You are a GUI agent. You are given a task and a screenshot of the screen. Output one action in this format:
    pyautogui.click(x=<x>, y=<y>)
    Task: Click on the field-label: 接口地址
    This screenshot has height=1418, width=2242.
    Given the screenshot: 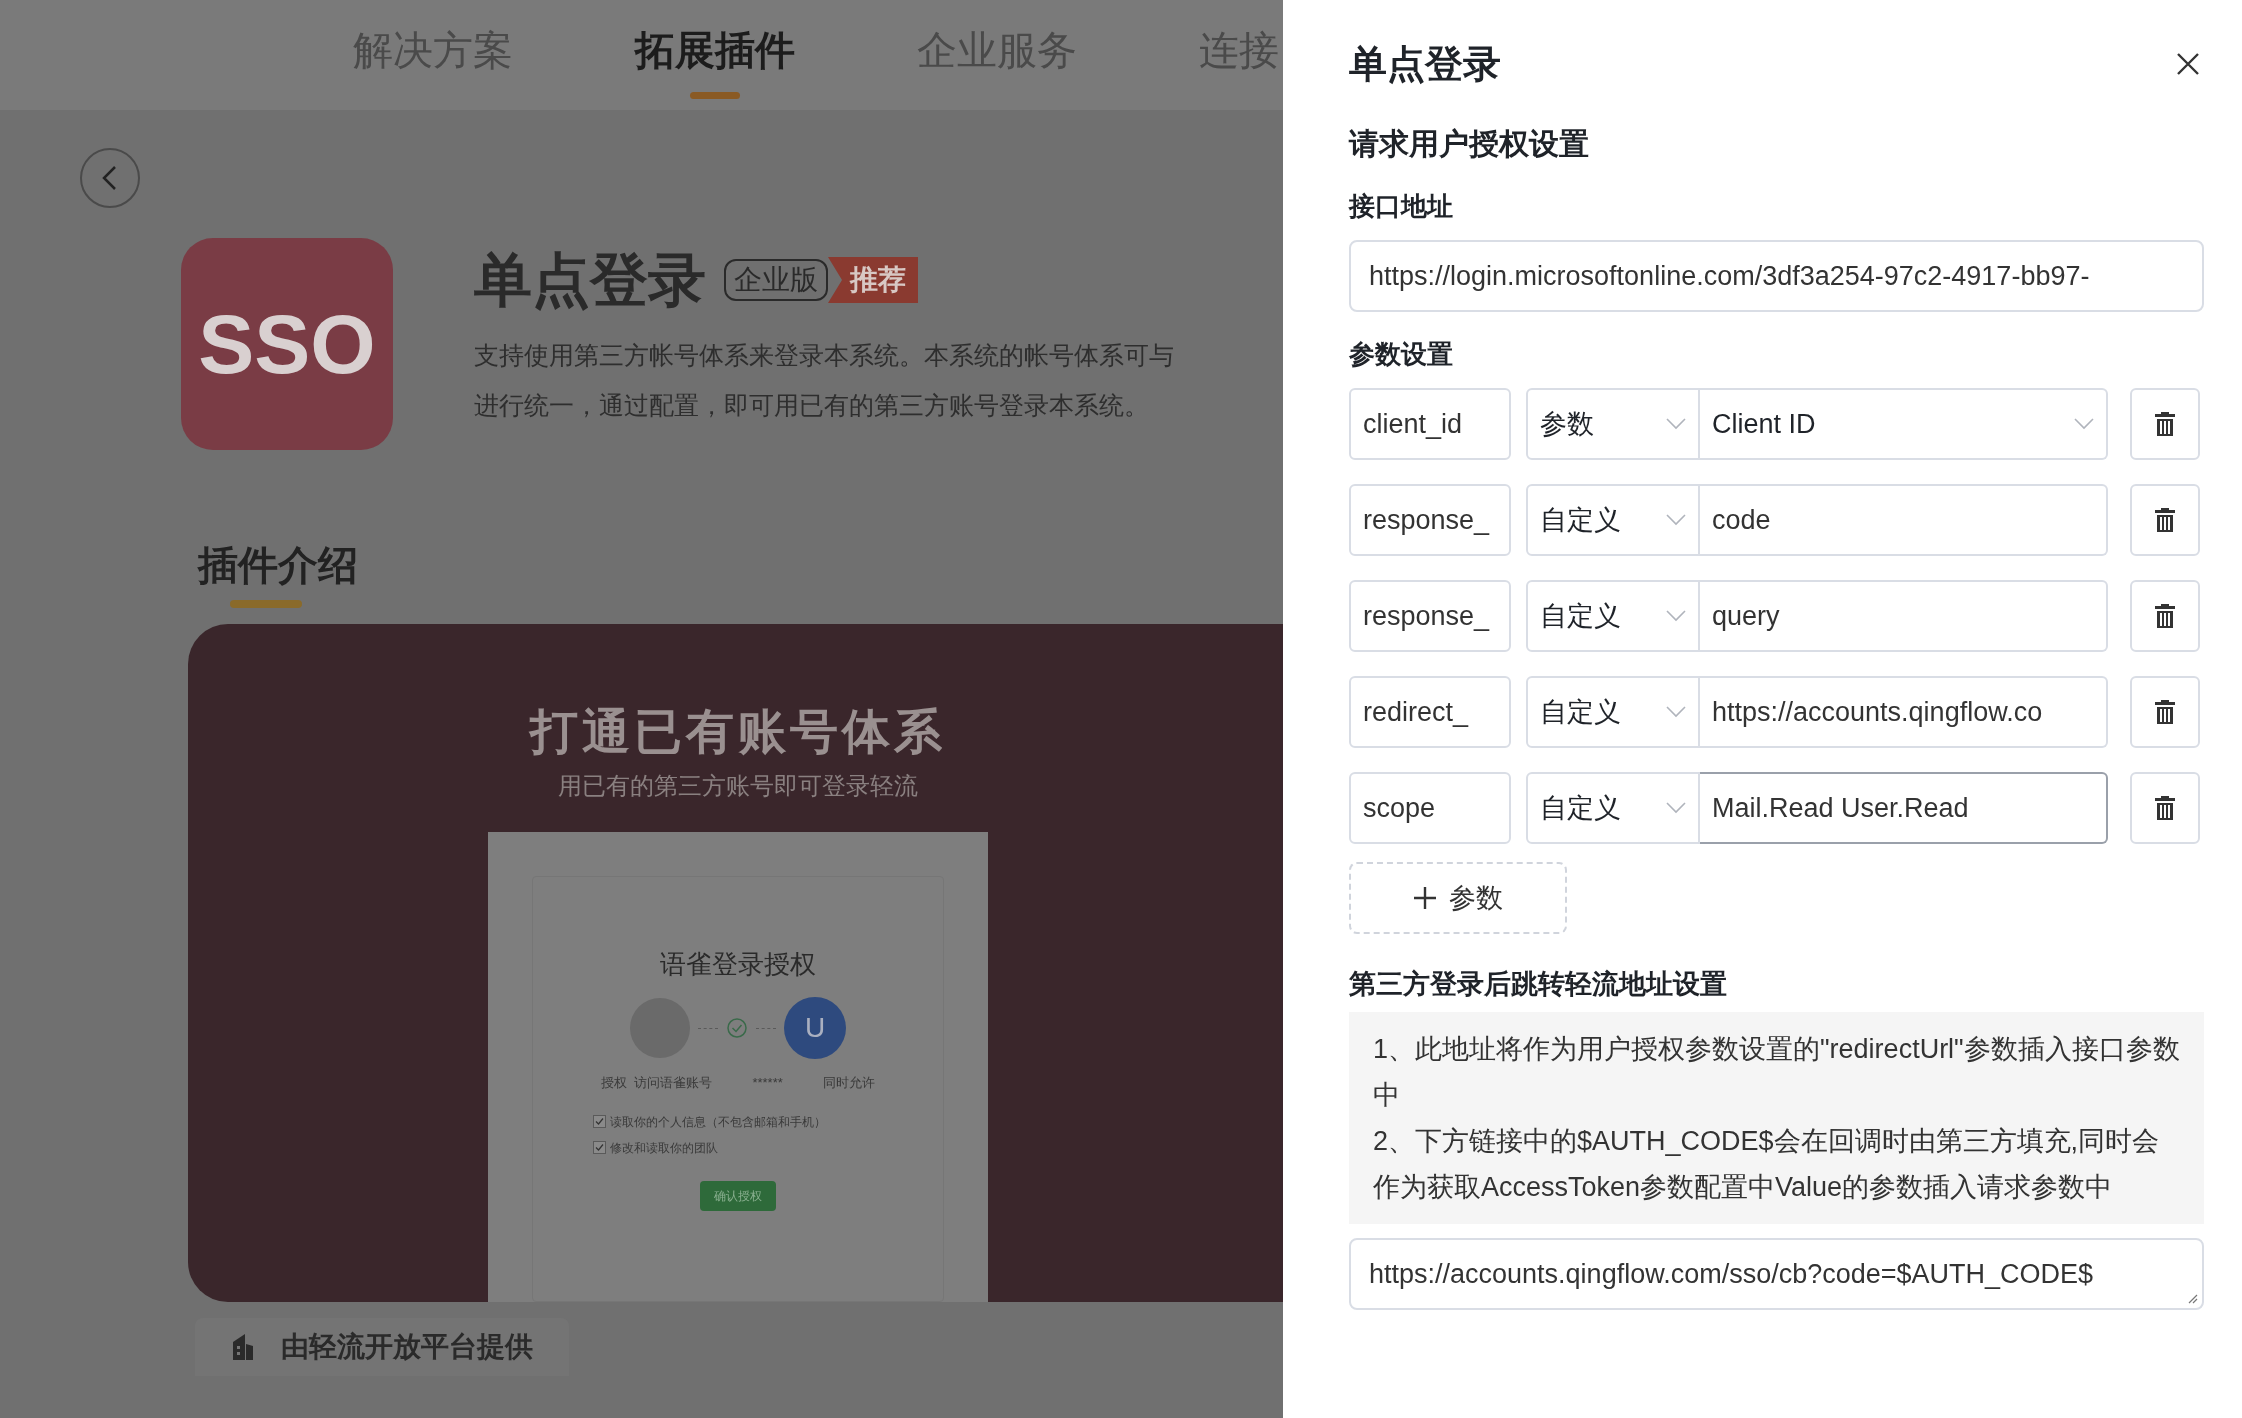 What is the action you would take?
    pyautogui.click(x=1401, y=206)
    